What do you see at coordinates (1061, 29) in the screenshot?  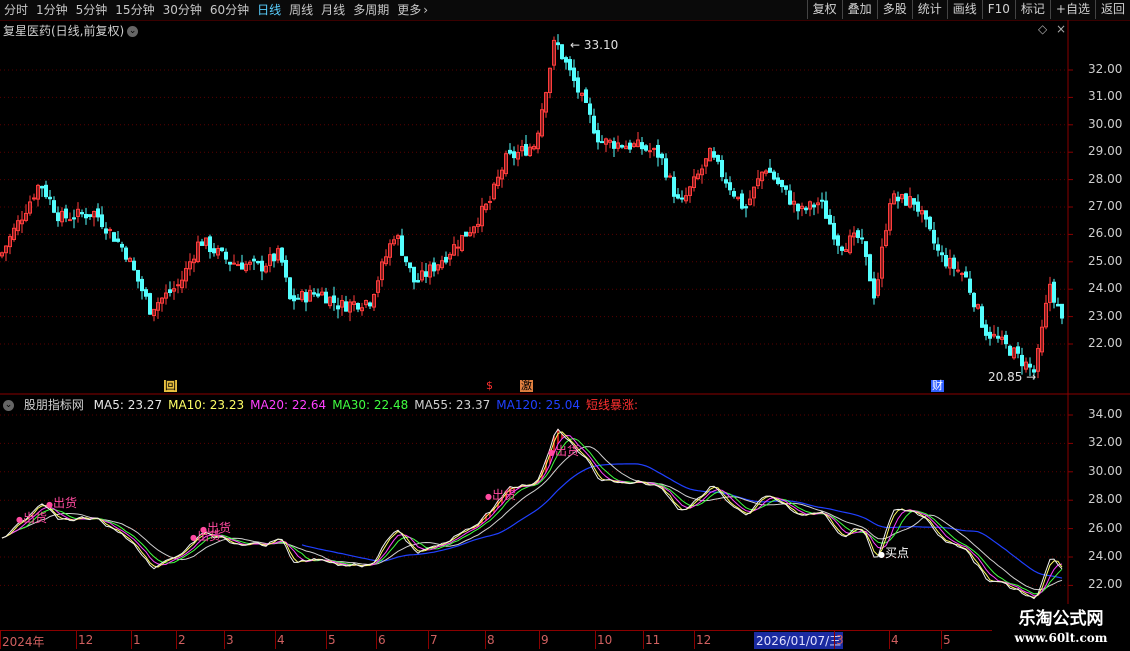 I see `close-icon: ×` at bounding box center [1061, 29].